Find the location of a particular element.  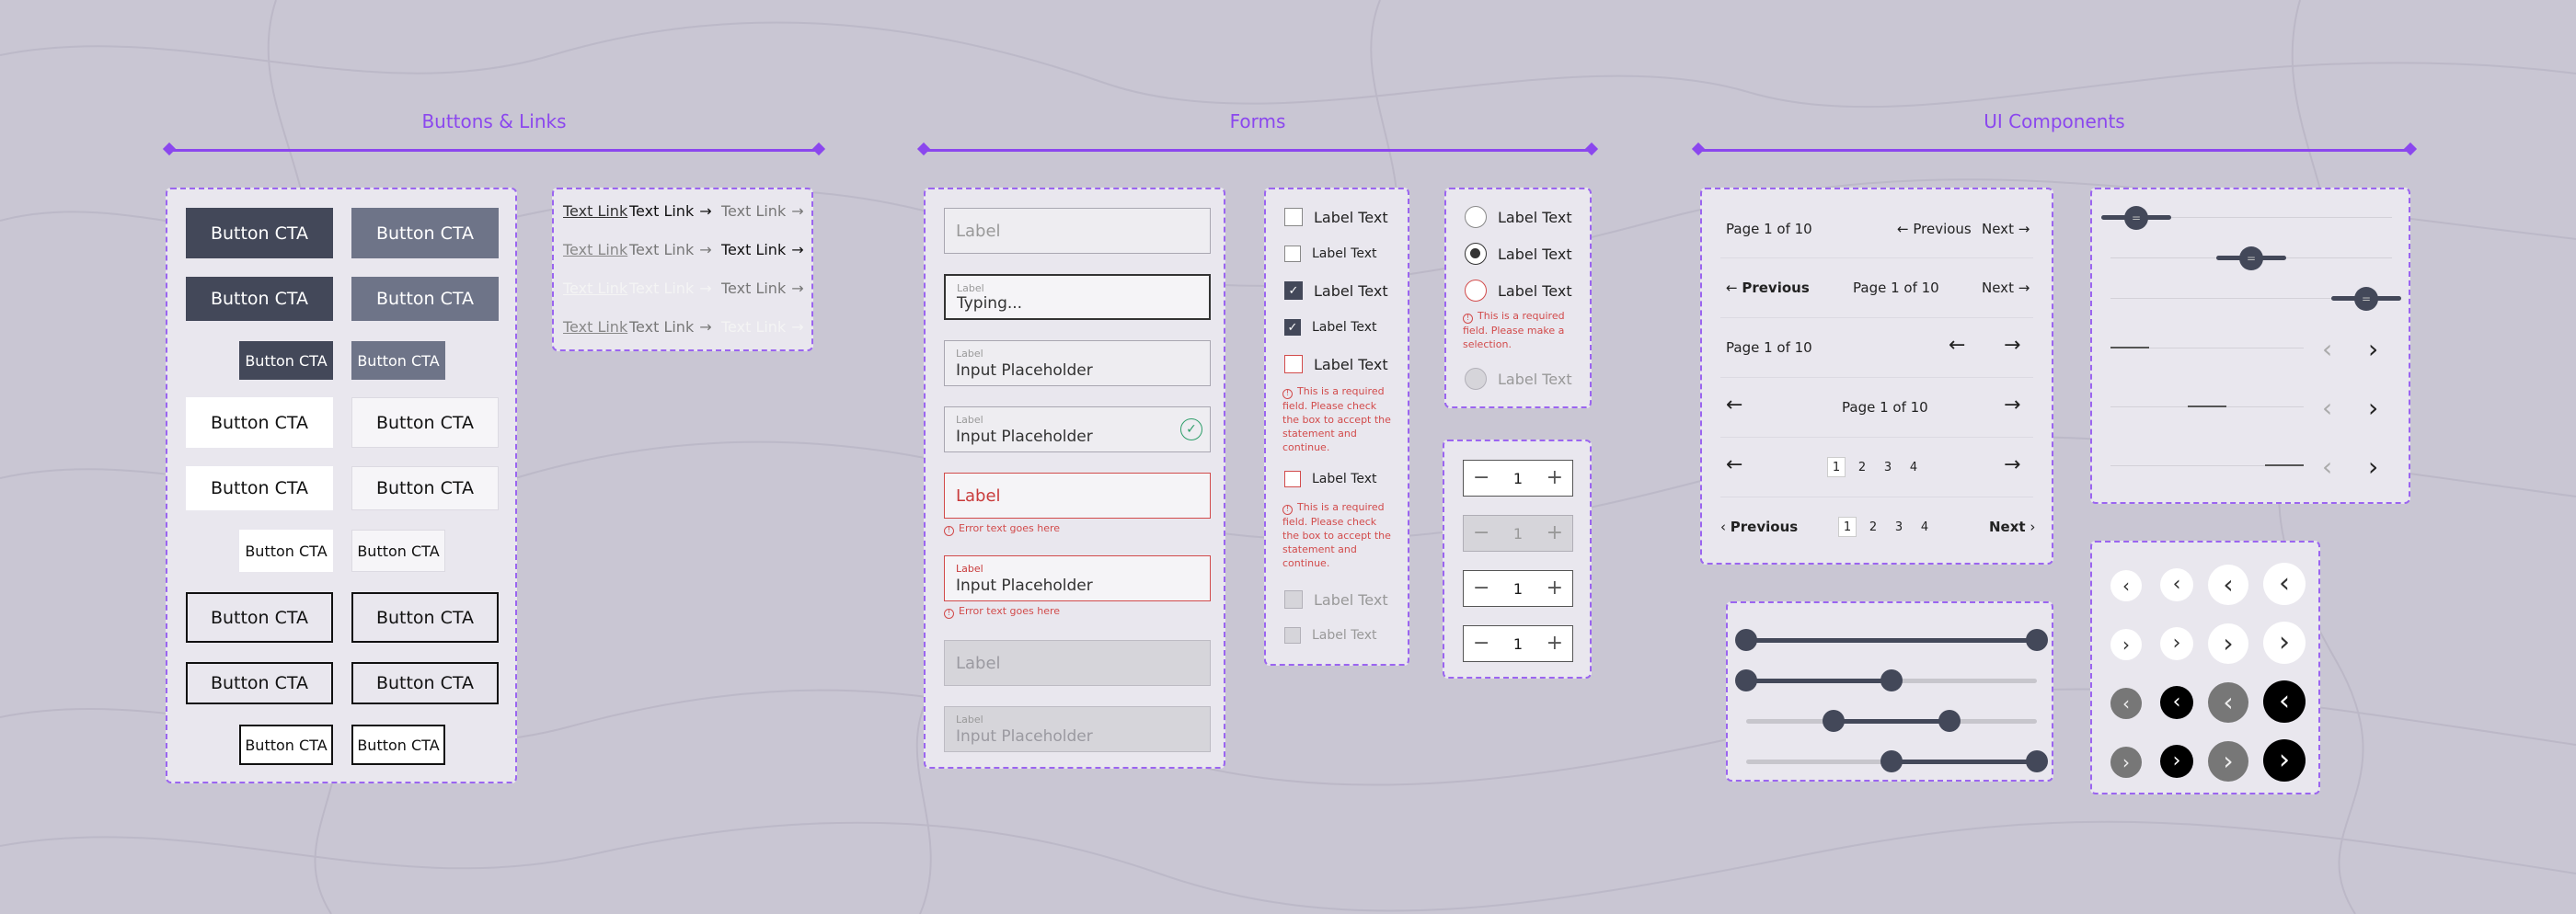

button-white-large: Button CTA is located at coordinates (259, 422).